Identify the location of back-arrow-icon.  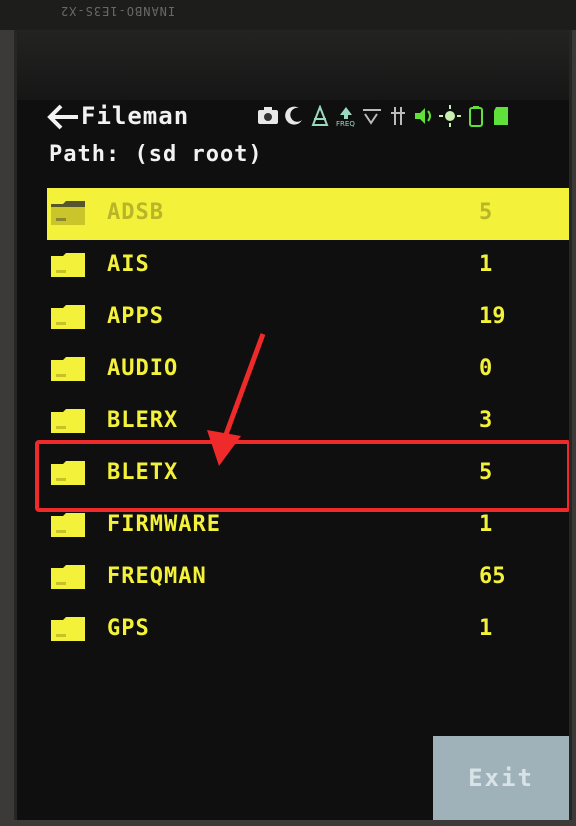
(63, 117).